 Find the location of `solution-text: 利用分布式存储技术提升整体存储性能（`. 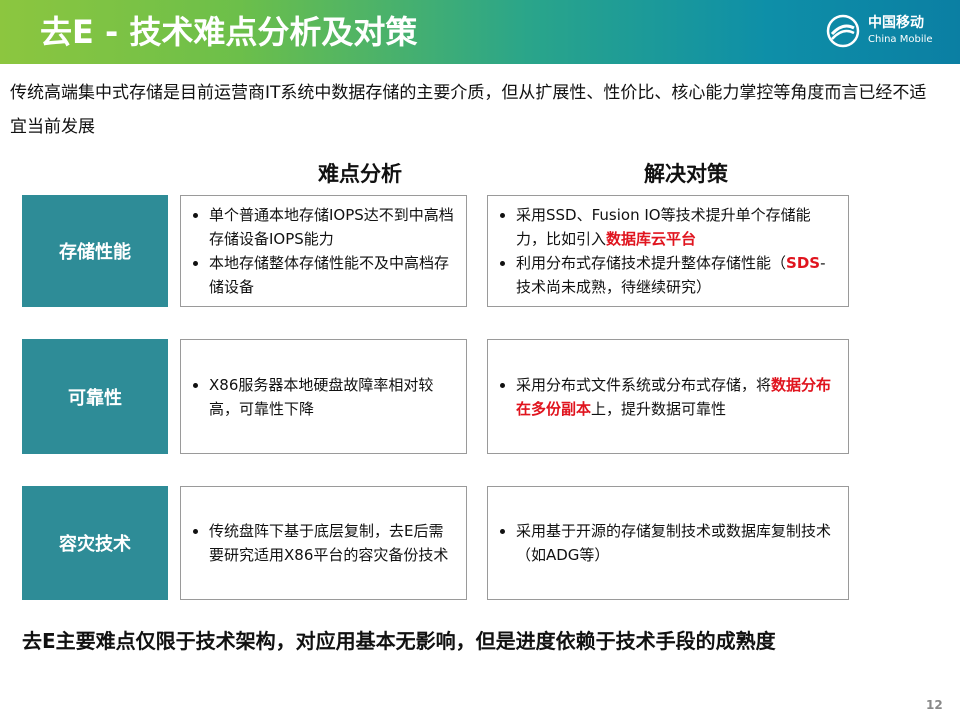

solution-text: 利用分布式存储技术提升整体存储性能（ is located at coordinates (651, 263).